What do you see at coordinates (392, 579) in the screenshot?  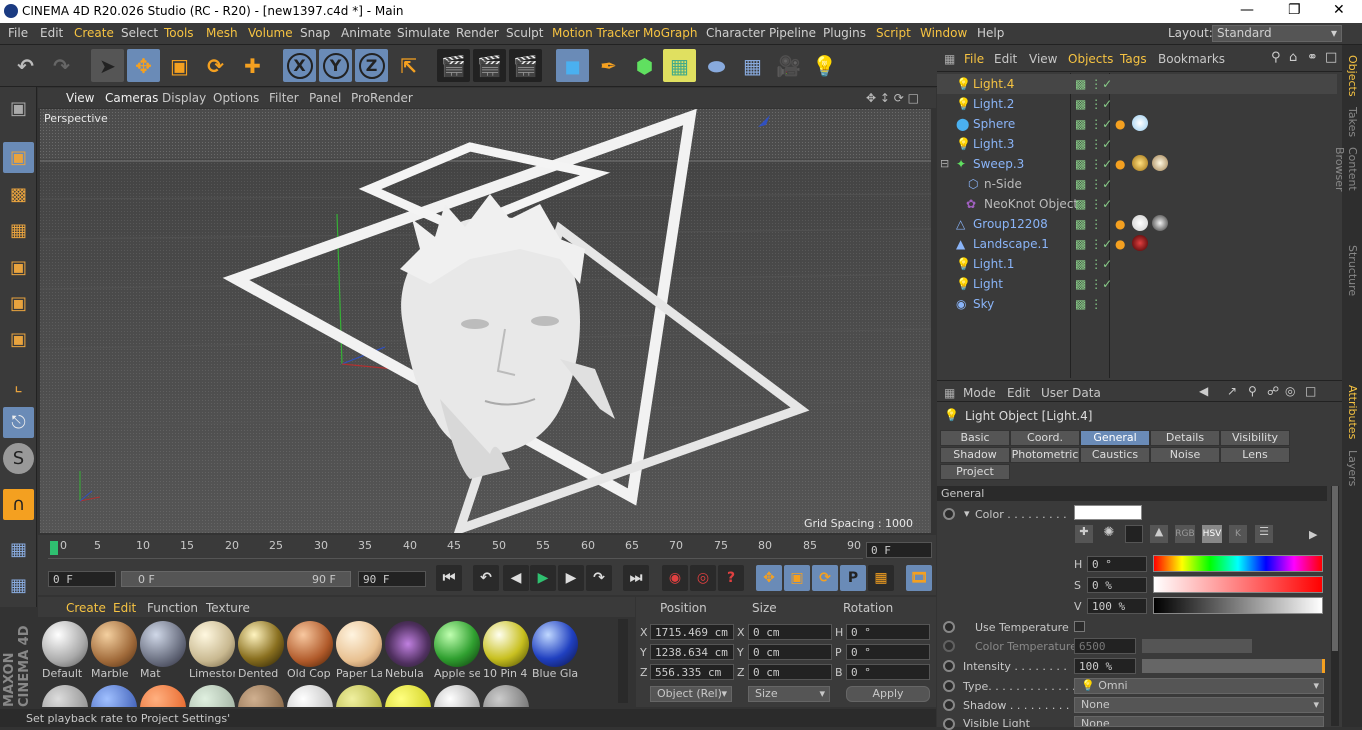 I see `end-frame-field: 90 F` at bounding box center [392, 579].